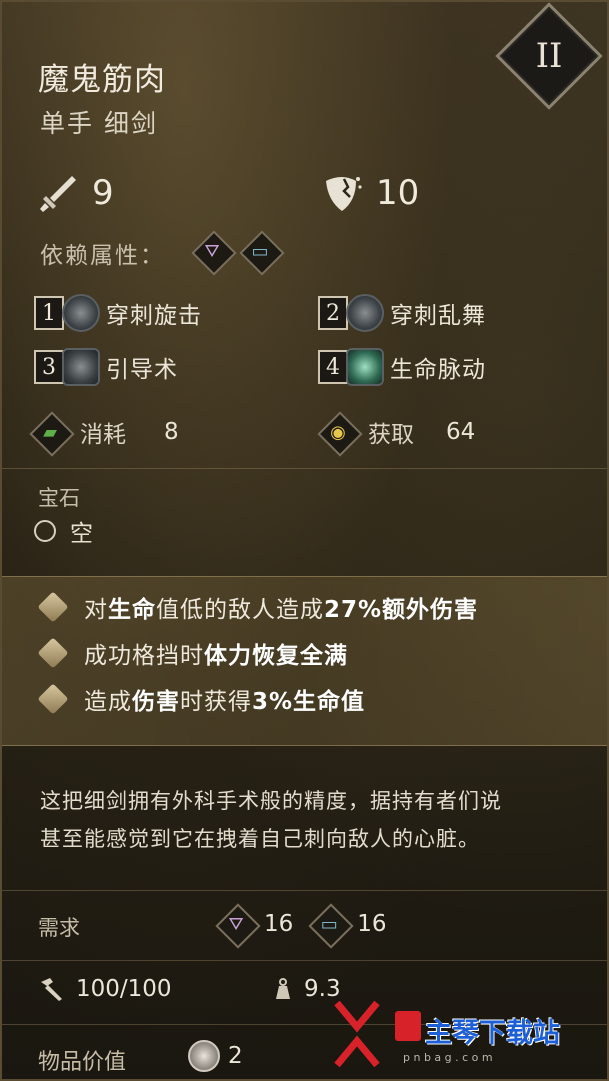 The width and height of the screenshot is (609, 1081). What do you see at coordinates (99, 123) in the screenshot?
I see `item-type: 单手 细剑` at bounding box center [99, 123].